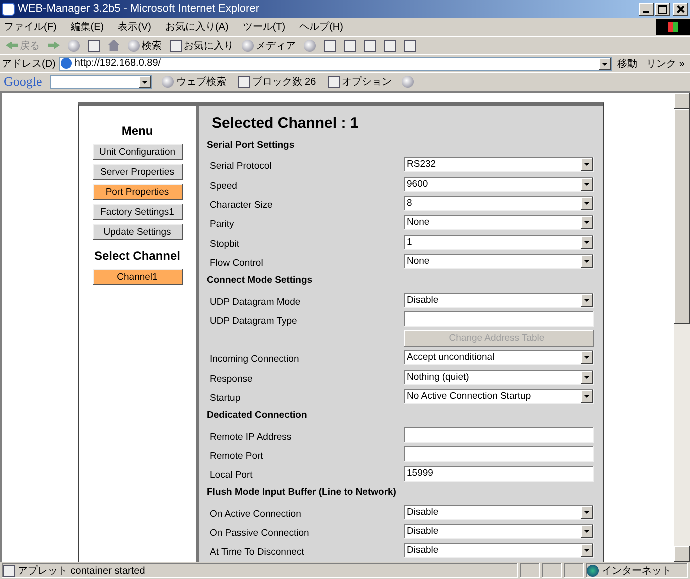  Describe the element at coordinates (499, 377) in the screenshot. I see `dropdown: Nothing (quiet)` at that location.